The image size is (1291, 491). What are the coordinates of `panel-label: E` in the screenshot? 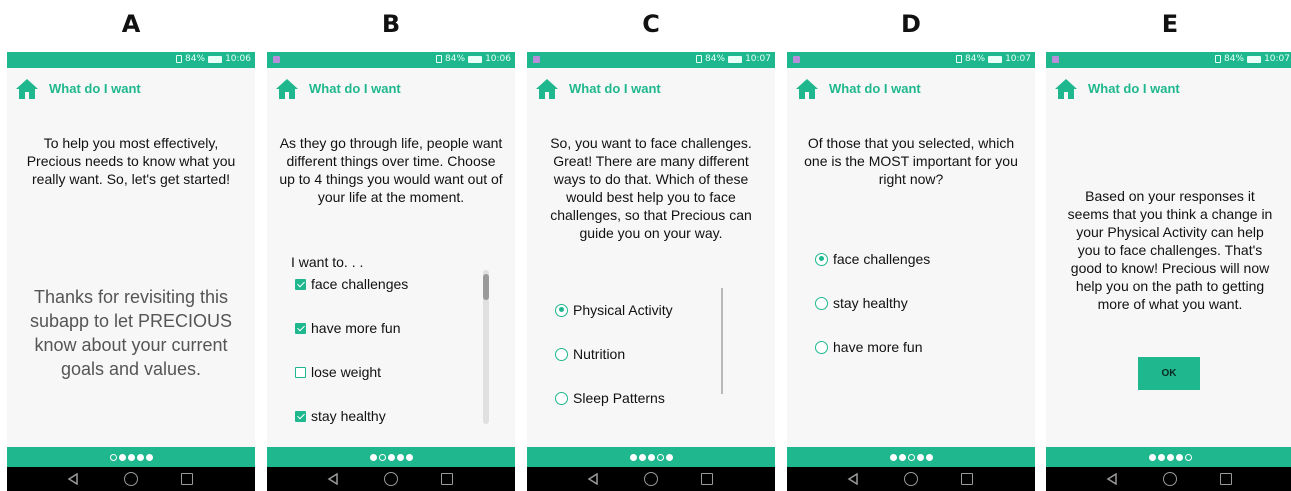 It's located at (1170, 24).